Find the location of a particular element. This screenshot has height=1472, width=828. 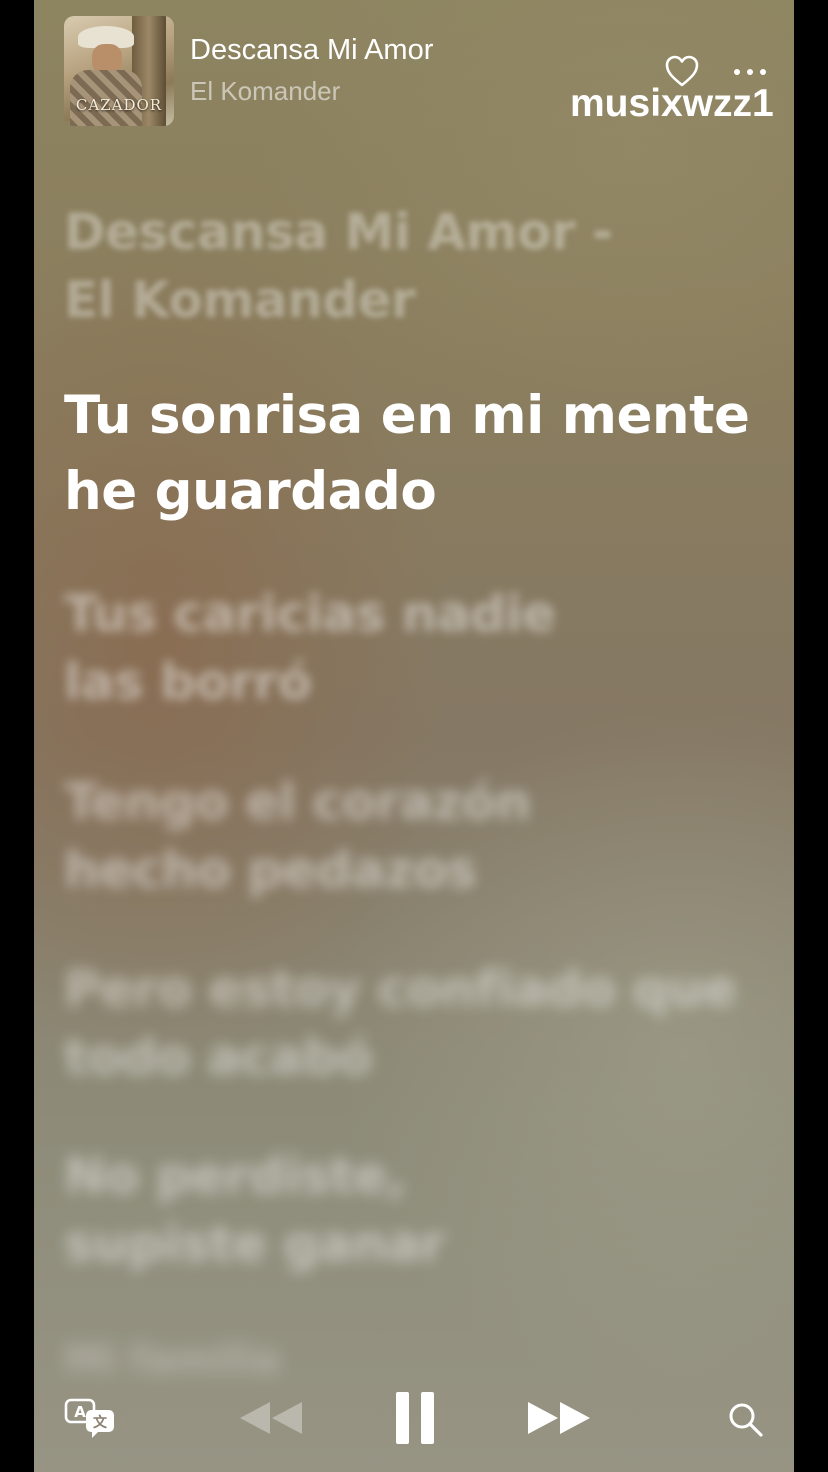

song-title: Descansa Mi Amor is located at coordinates (311, 50).